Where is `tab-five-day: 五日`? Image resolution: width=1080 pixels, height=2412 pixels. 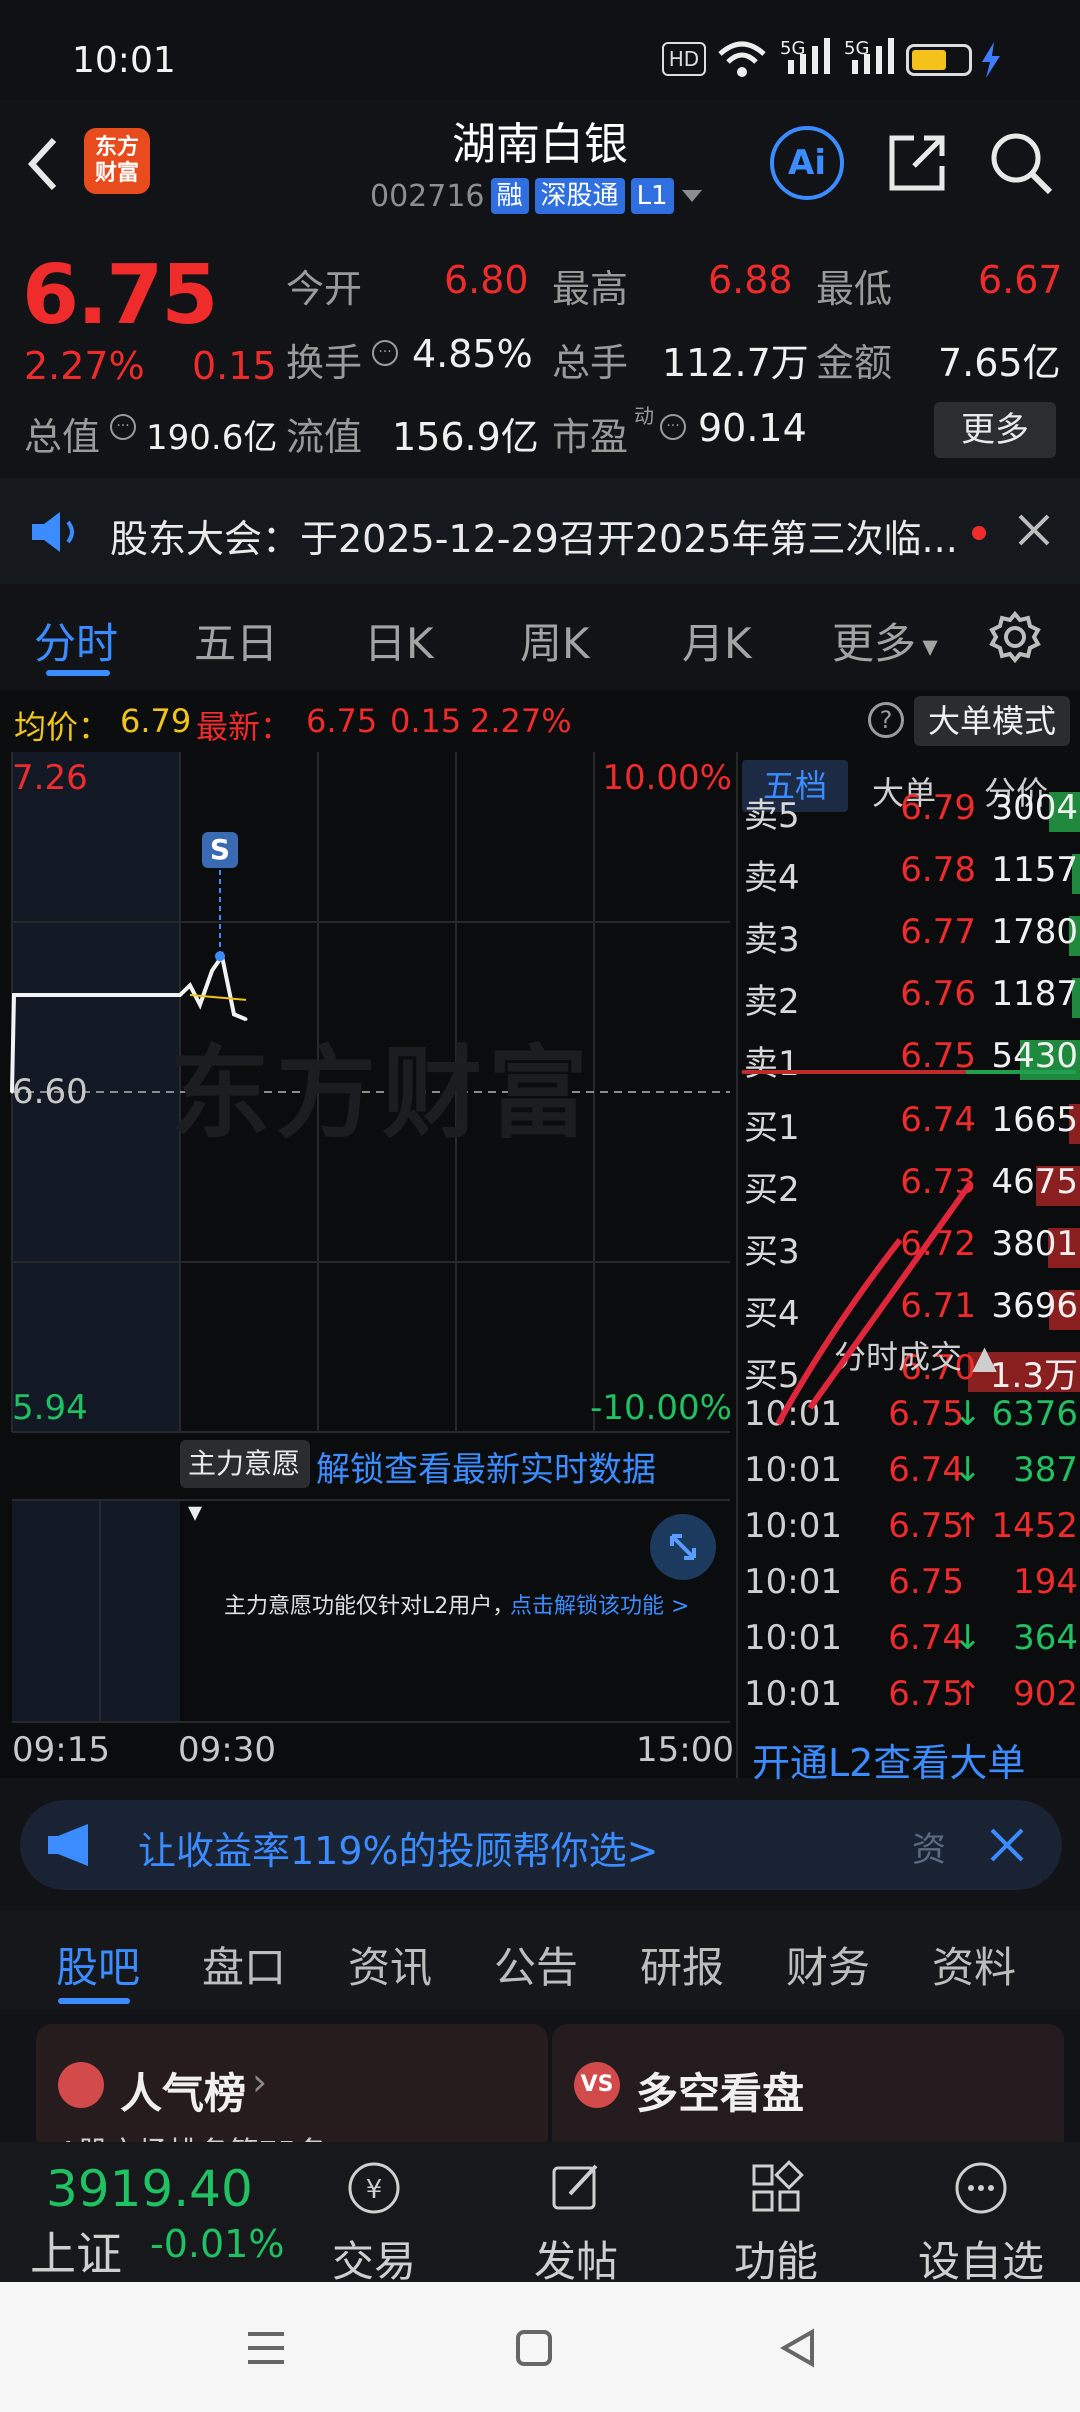
tab-five-day: 五日 is located at coordinates (236, 640).